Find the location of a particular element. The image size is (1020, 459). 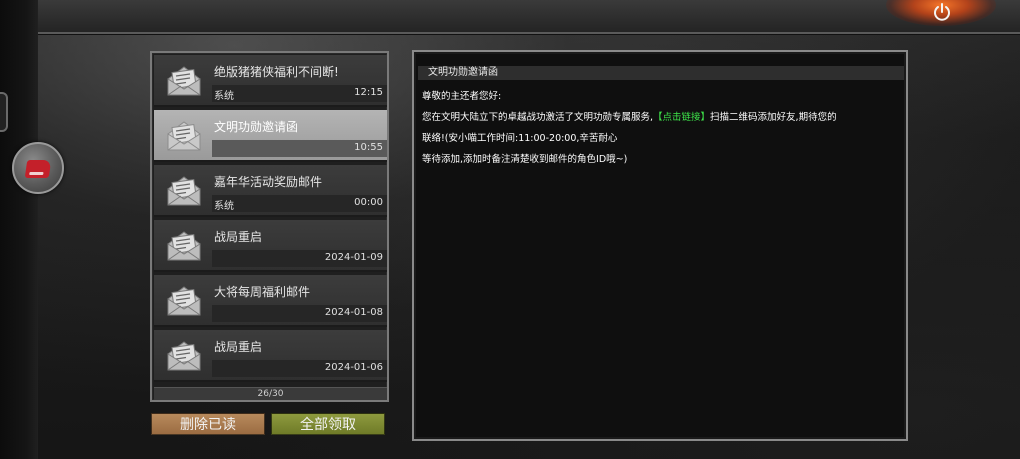

mail-list-item: 战局重启 2024-01-06 is located at coordinates (270, 356).